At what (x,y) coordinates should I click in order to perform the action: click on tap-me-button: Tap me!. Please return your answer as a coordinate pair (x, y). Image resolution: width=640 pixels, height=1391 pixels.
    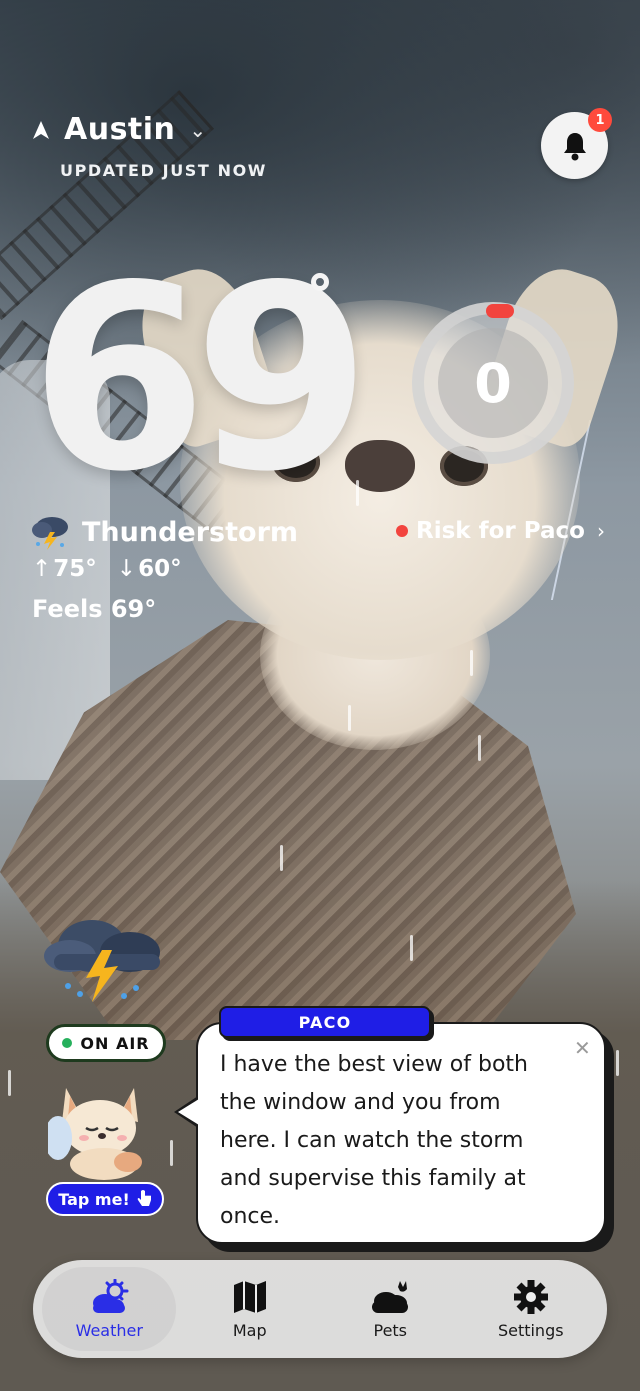
    Looking at the image, I should click on (105, 1199).